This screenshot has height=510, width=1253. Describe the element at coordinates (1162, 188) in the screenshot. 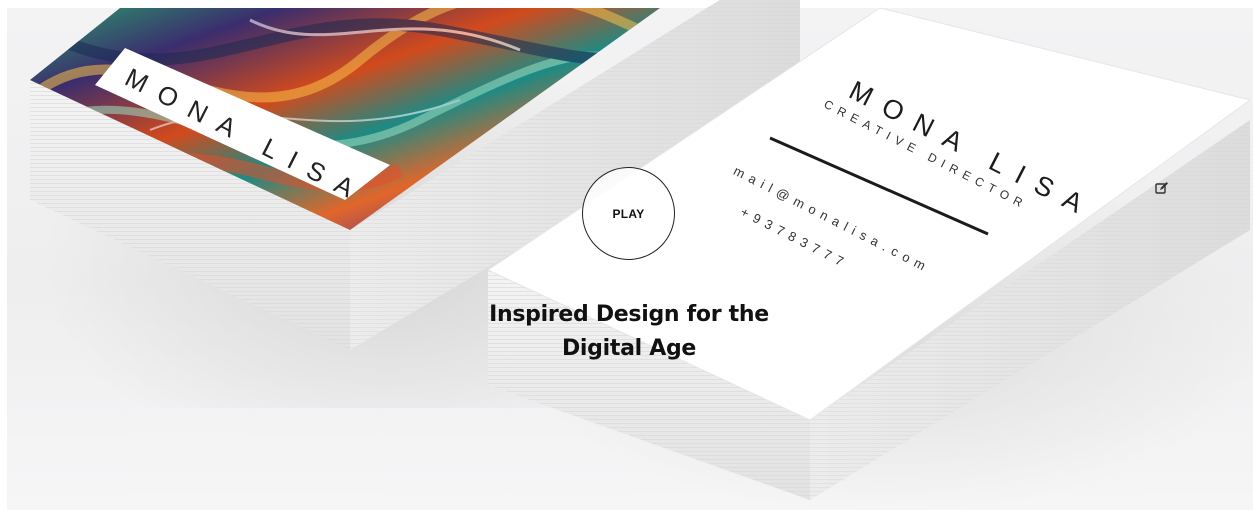

I see `edit-icon` at that location.